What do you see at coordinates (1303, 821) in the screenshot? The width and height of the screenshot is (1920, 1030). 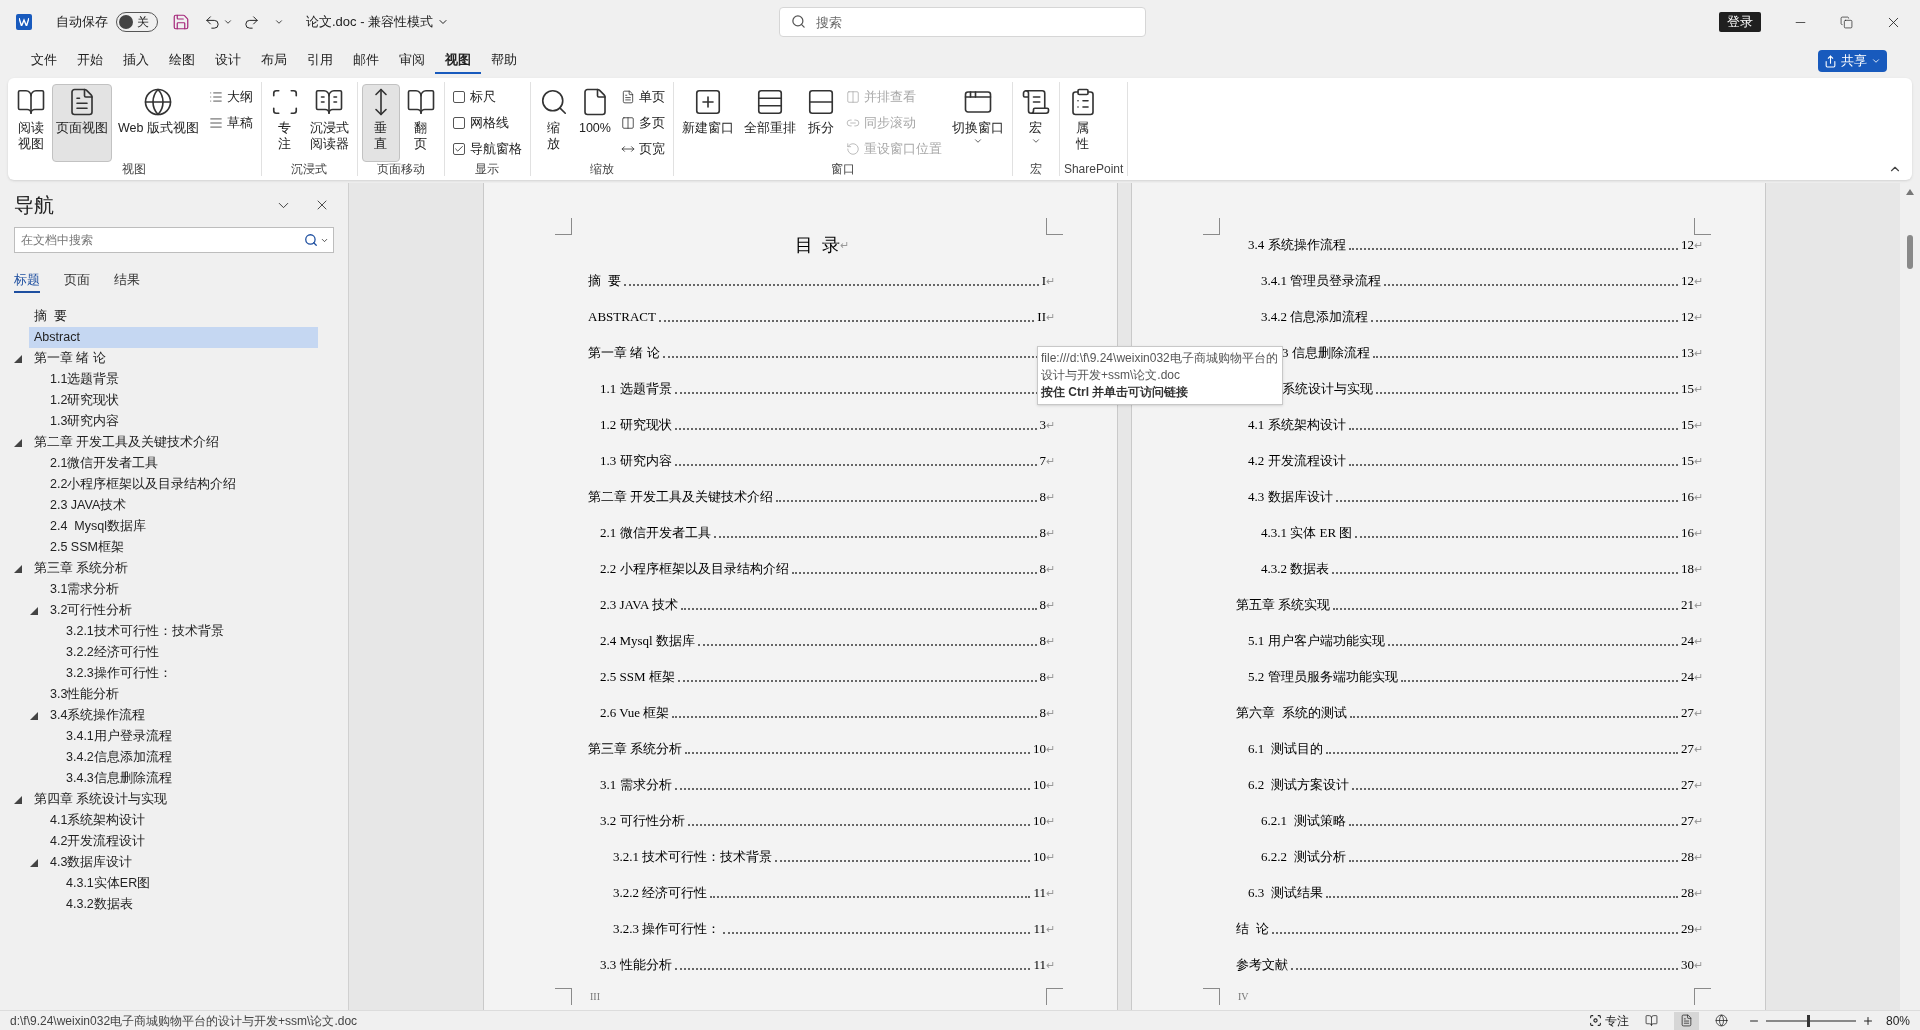 I see `toc-entry-link: 6.2.1 测试策略` at bounding box center [1303, 821].